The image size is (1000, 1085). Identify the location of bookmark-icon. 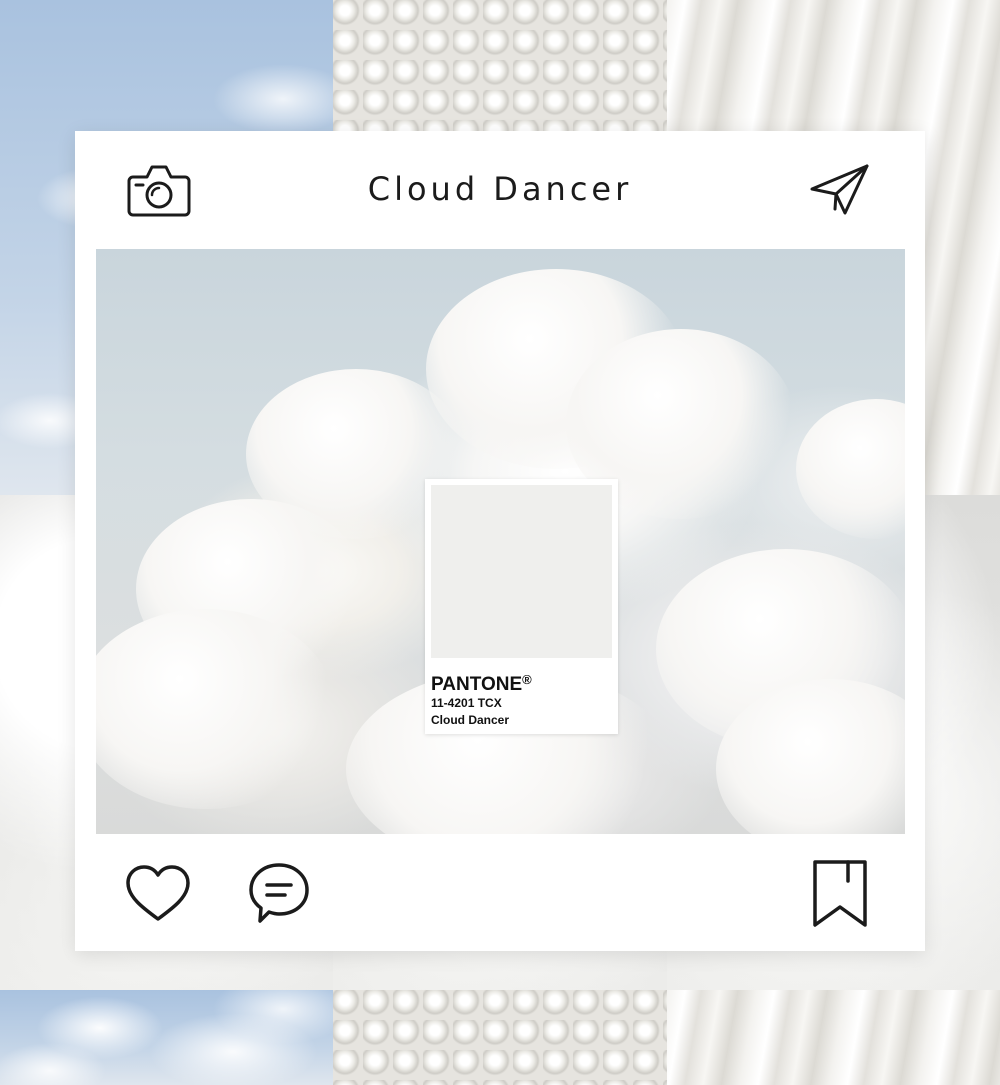
(840, 893).